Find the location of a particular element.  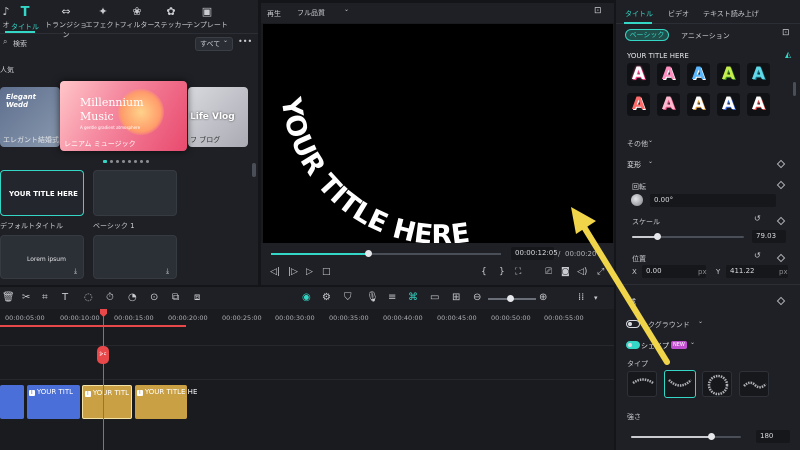

annotation-arrow is located at coordinates (620, 286).